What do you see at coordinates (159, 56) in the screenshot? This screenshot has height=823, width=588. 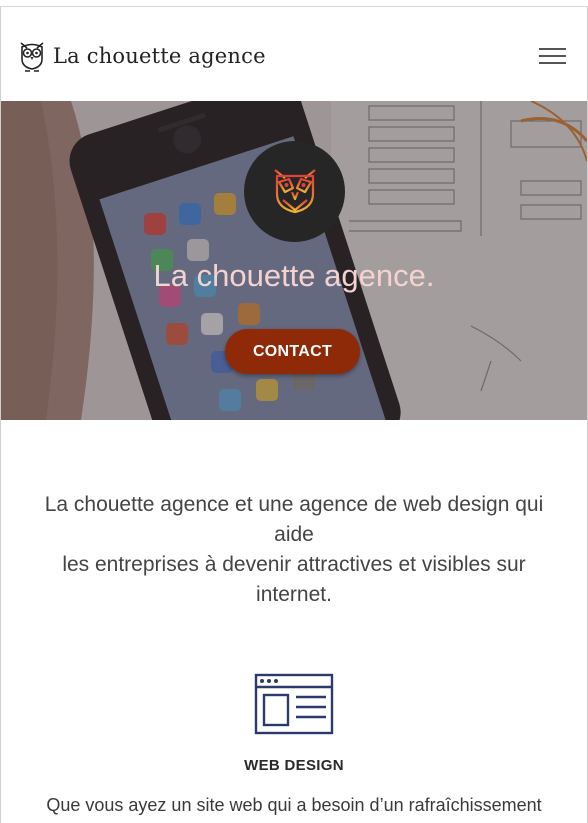 I see `brand-name: La chouette agence` at bounding box center [159, 56].